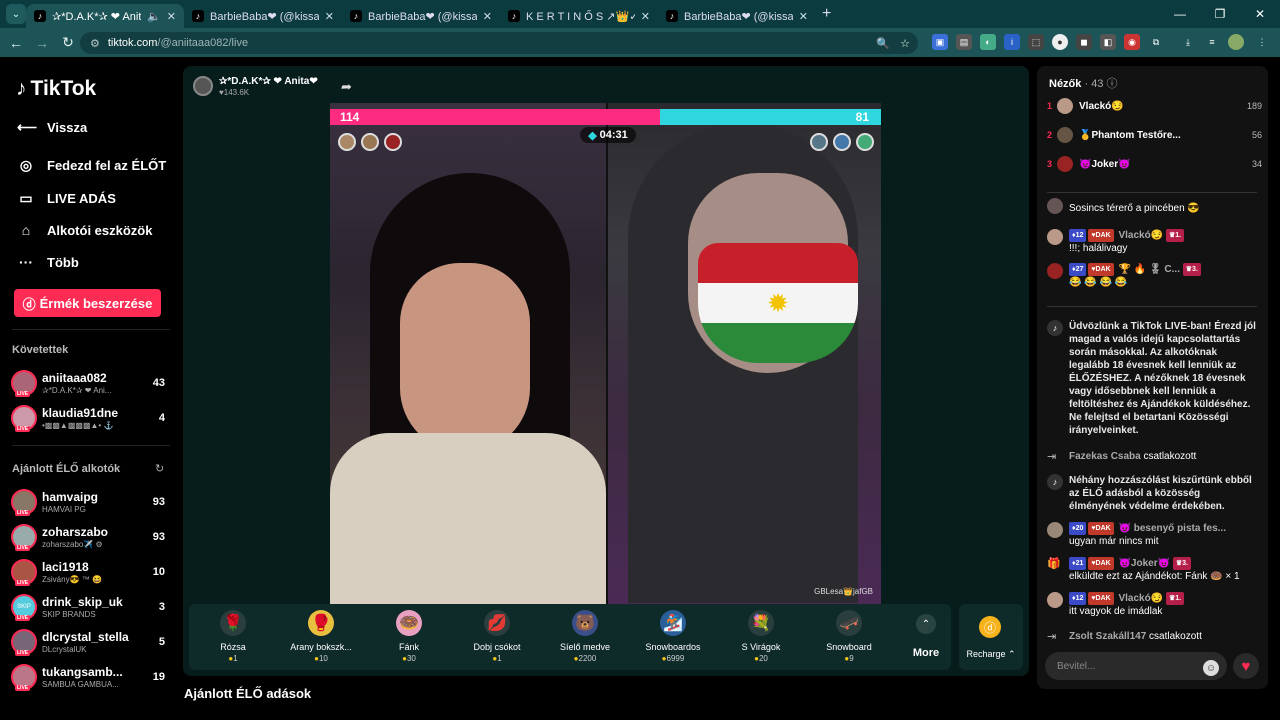  I want to click on minimize-icon: —, so click(1180, 14).